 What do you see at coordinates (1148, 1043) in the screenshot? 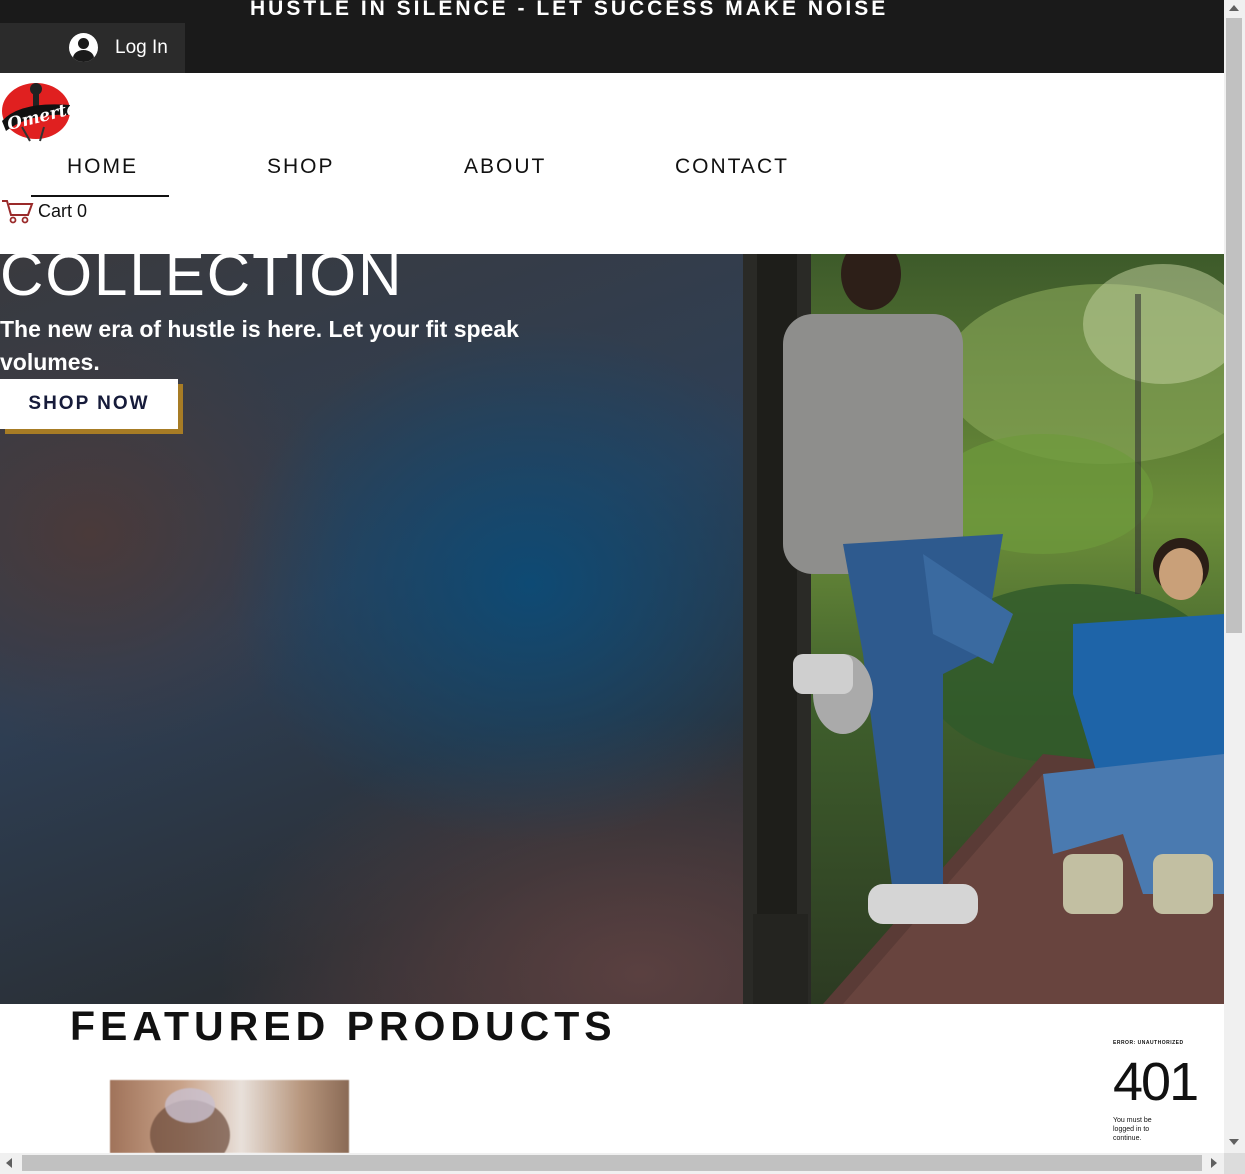
I see `error-label: ERROR: UNAUTHORIZED` at bounding box center [1148, 1043].